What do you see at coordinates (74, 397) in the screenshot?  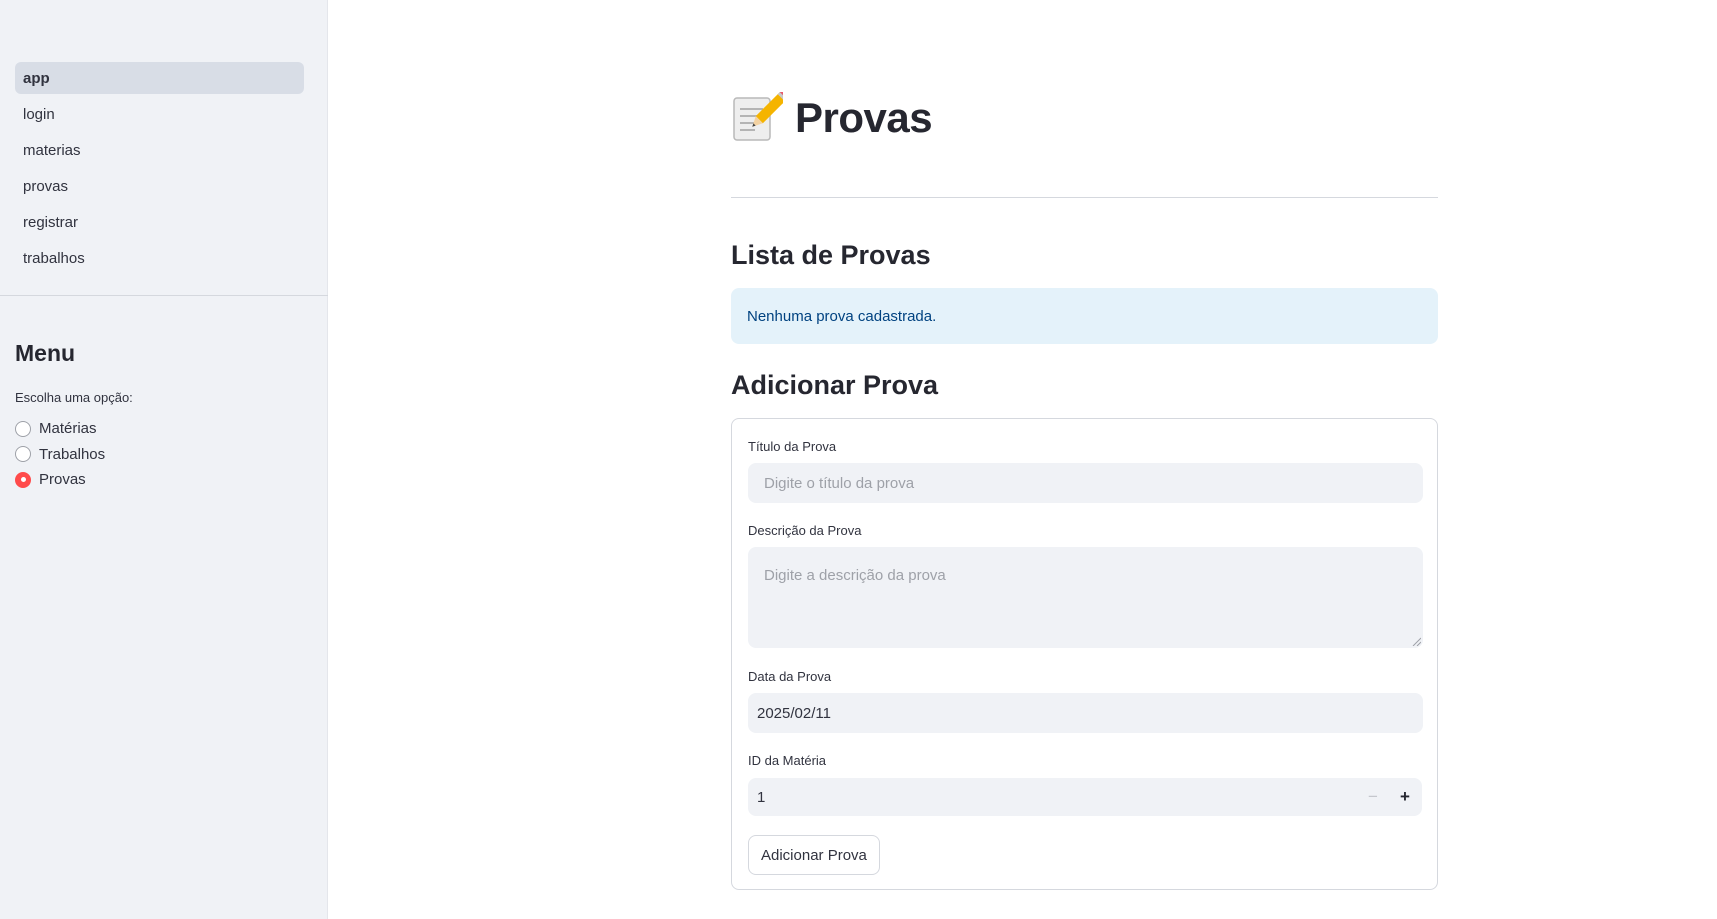 I see `radio-group-label: Escolha uma opção:` at bounding box center [74, 397].